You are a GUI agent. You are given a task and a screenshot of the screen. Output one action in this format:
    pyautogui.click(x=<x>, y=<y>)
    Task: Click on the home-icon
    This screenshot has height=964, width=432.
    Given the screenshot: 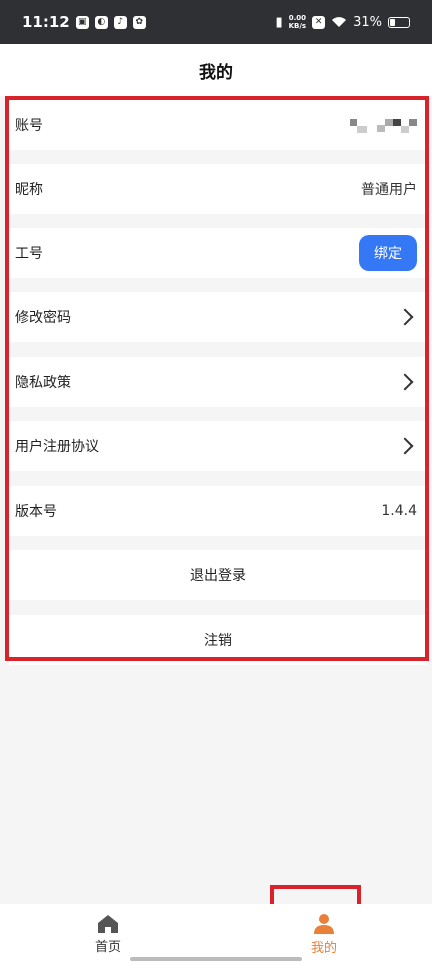 What is the action you would take?
    pyautogui.click(x=108, y=923)
    